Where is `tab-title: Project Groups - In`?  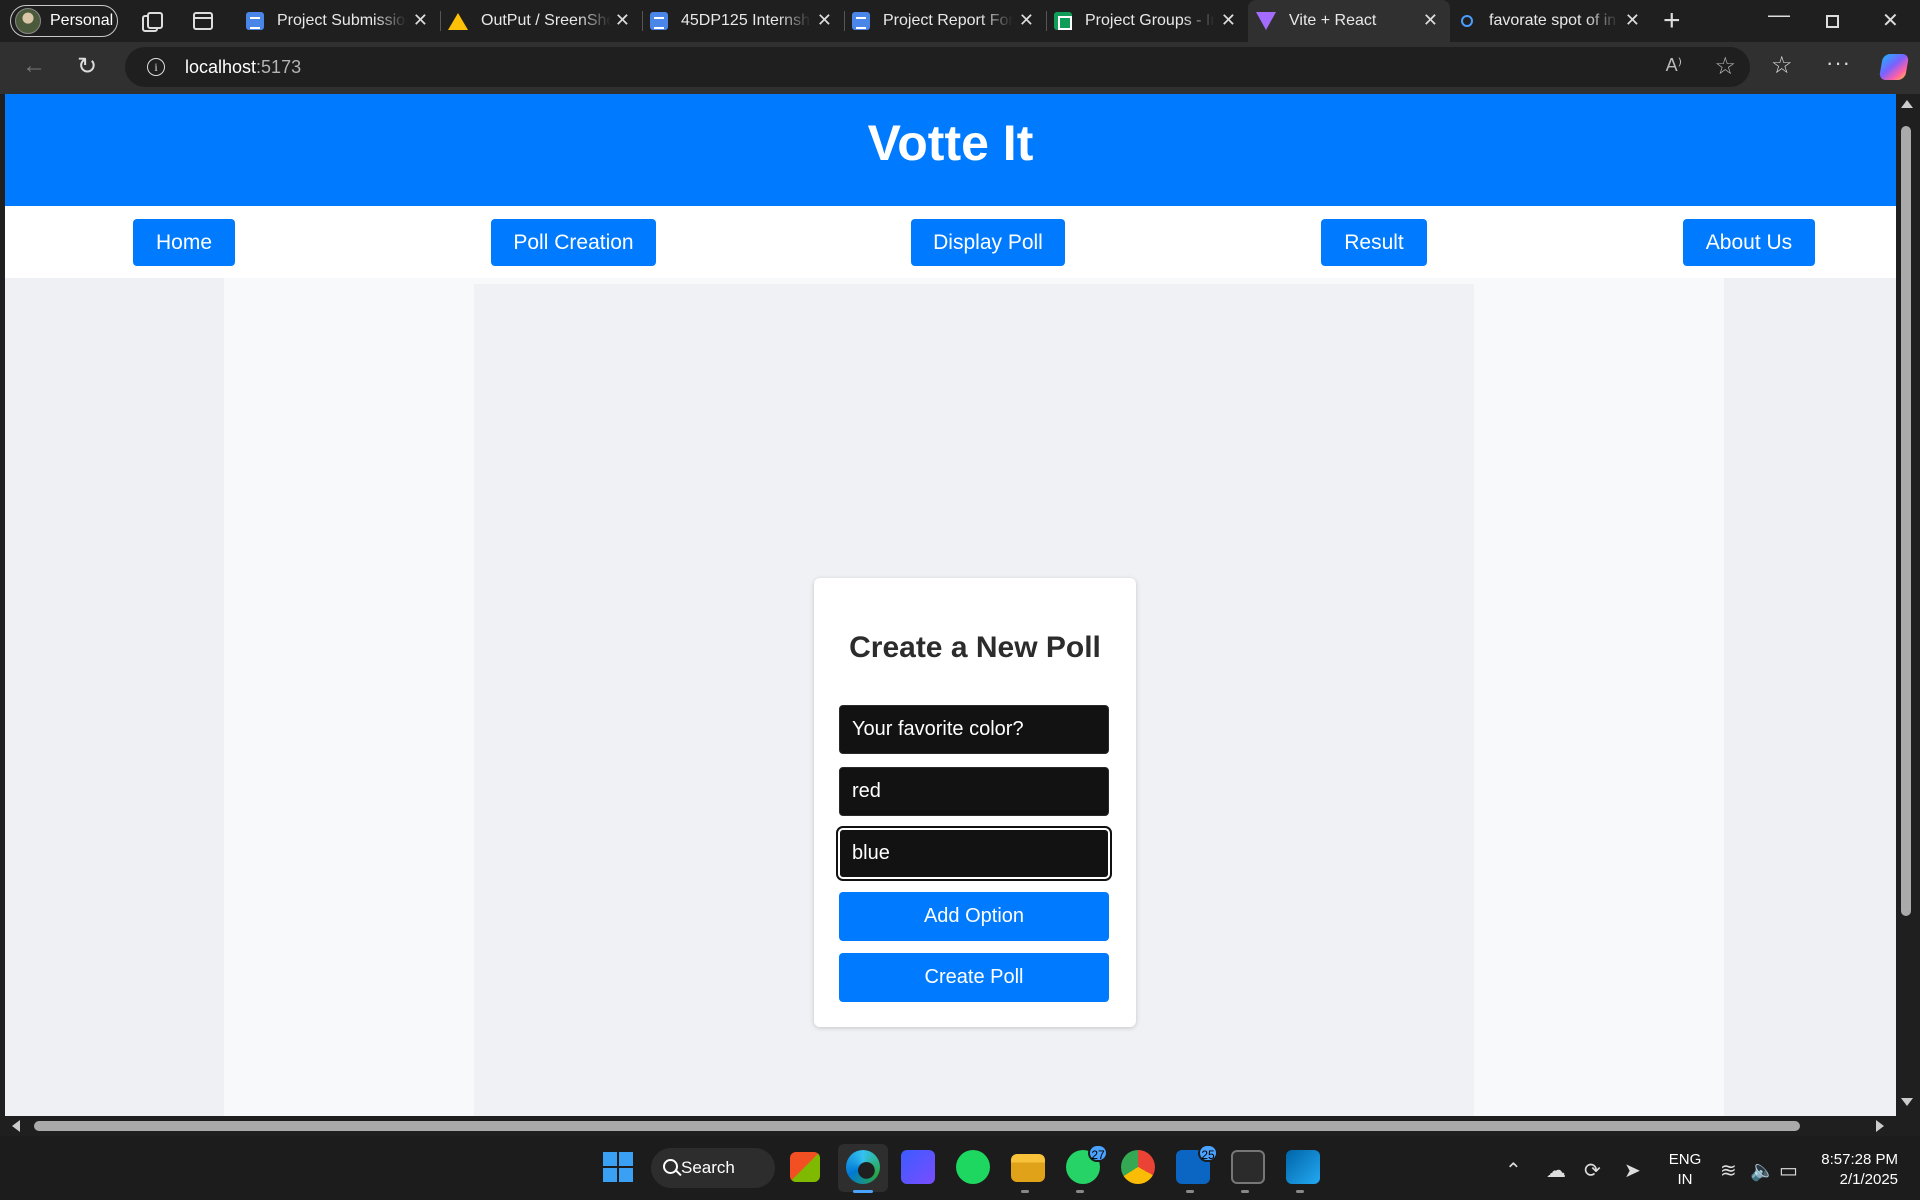
tab-title: Project Groups - In is located at coordinates (1150, 20).